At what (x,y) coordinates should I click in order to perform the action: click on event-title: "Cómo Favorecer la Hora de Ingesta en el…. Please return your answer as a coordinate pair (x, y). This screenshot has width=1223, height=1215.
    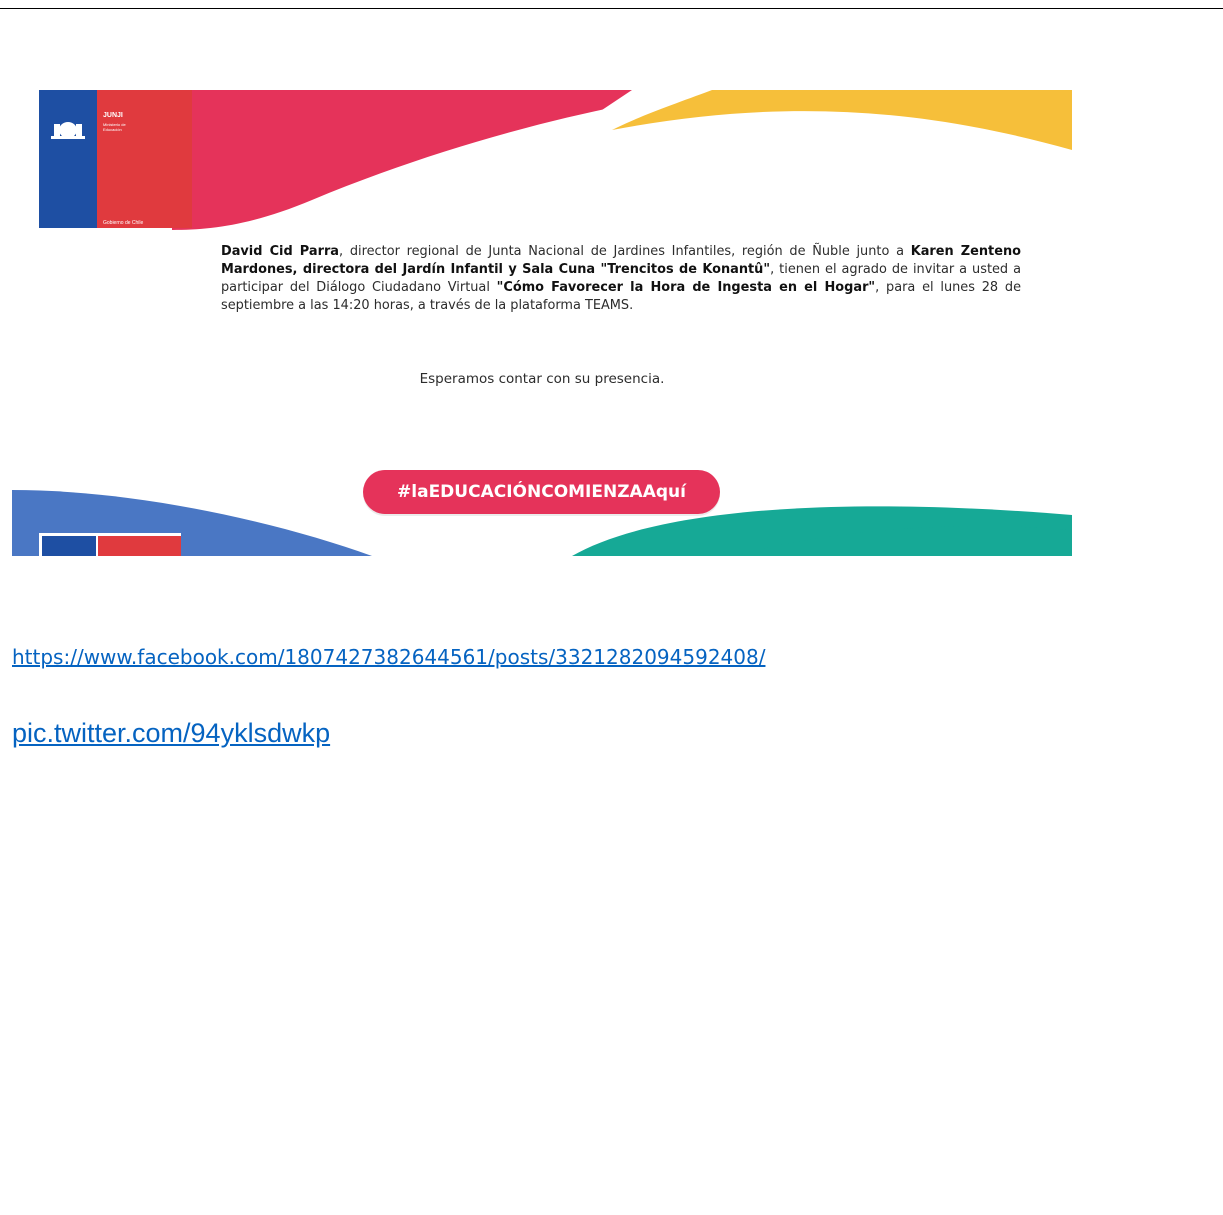
    Looking at the image, I should click on (686, 287).